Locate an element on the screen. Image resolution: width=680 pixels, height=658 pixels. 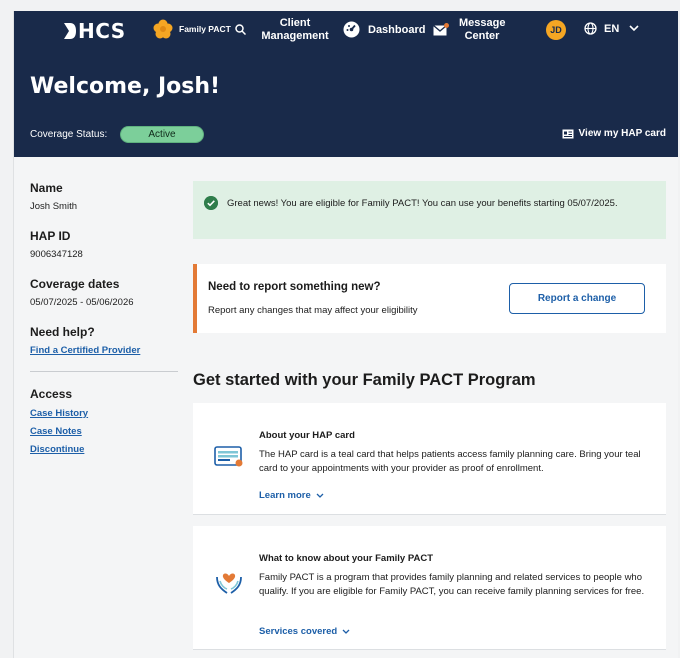
nav-client-management: Client Management is located at coordinates (295, 30).